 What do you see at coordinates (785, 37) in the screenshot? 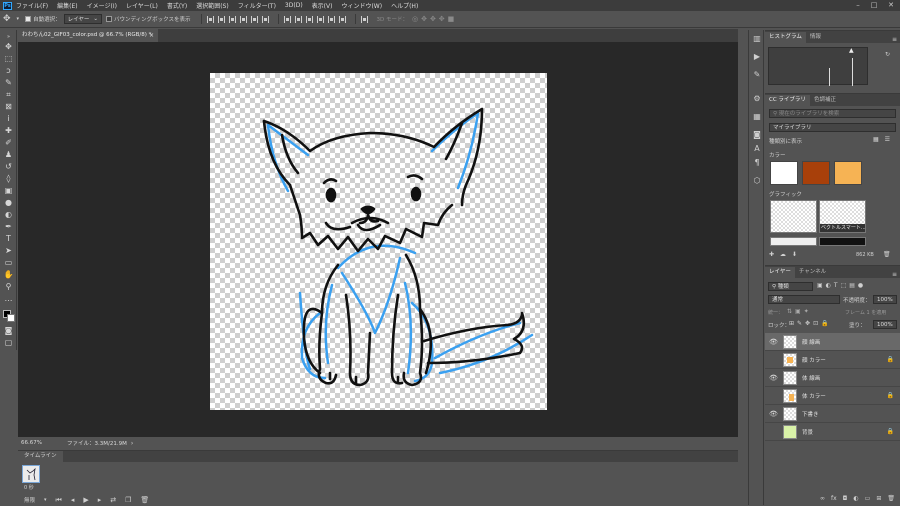
I see `tab-histogram: ヒストグラム` at bounding box center [785, 37].